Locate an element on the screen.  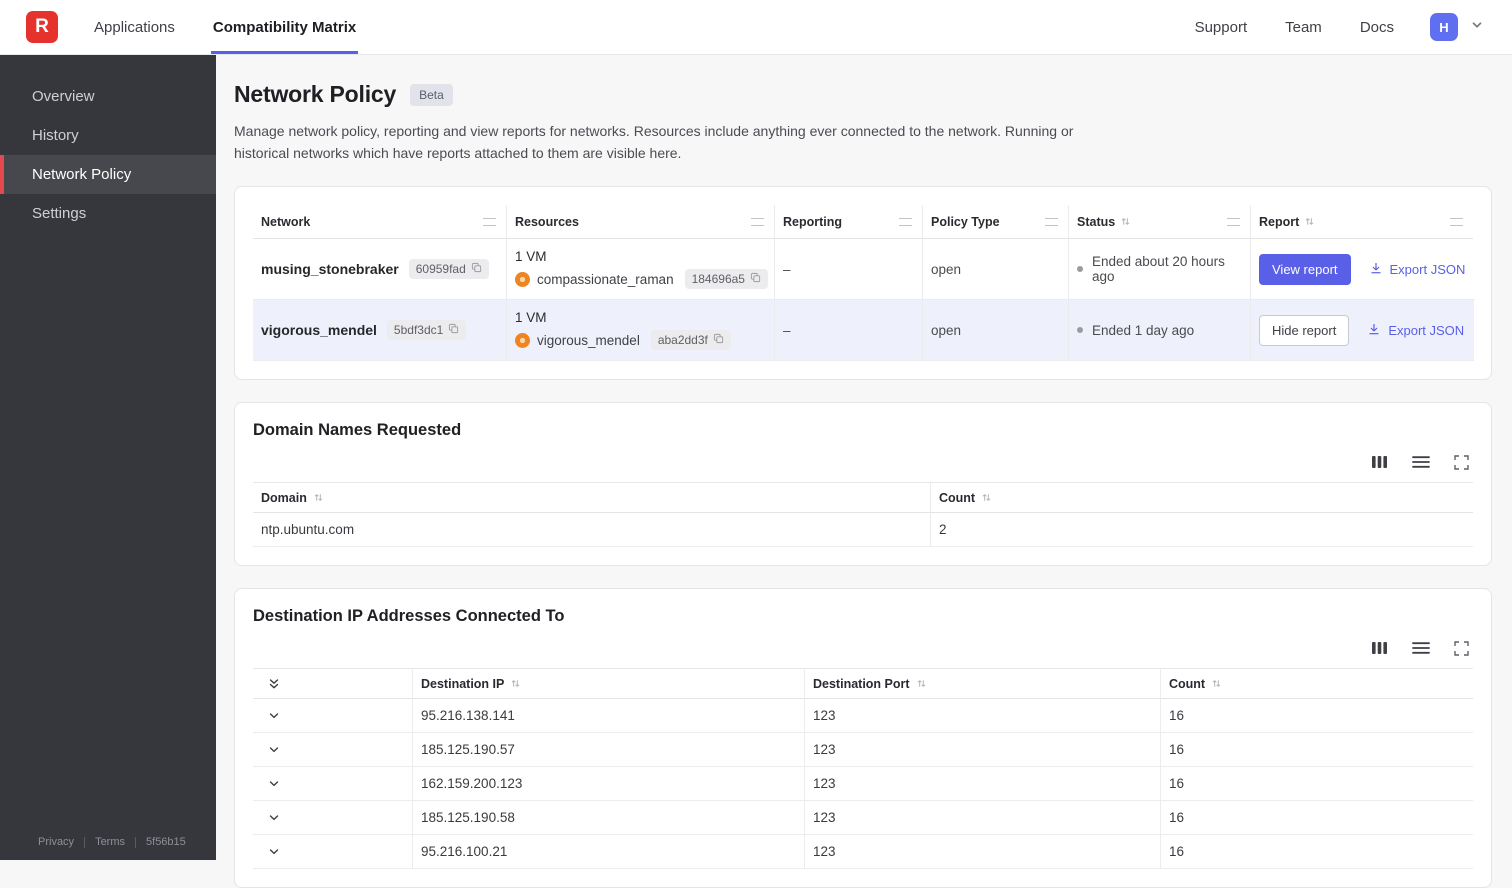
nav-team: Team is located at coordinates (1303, 27).